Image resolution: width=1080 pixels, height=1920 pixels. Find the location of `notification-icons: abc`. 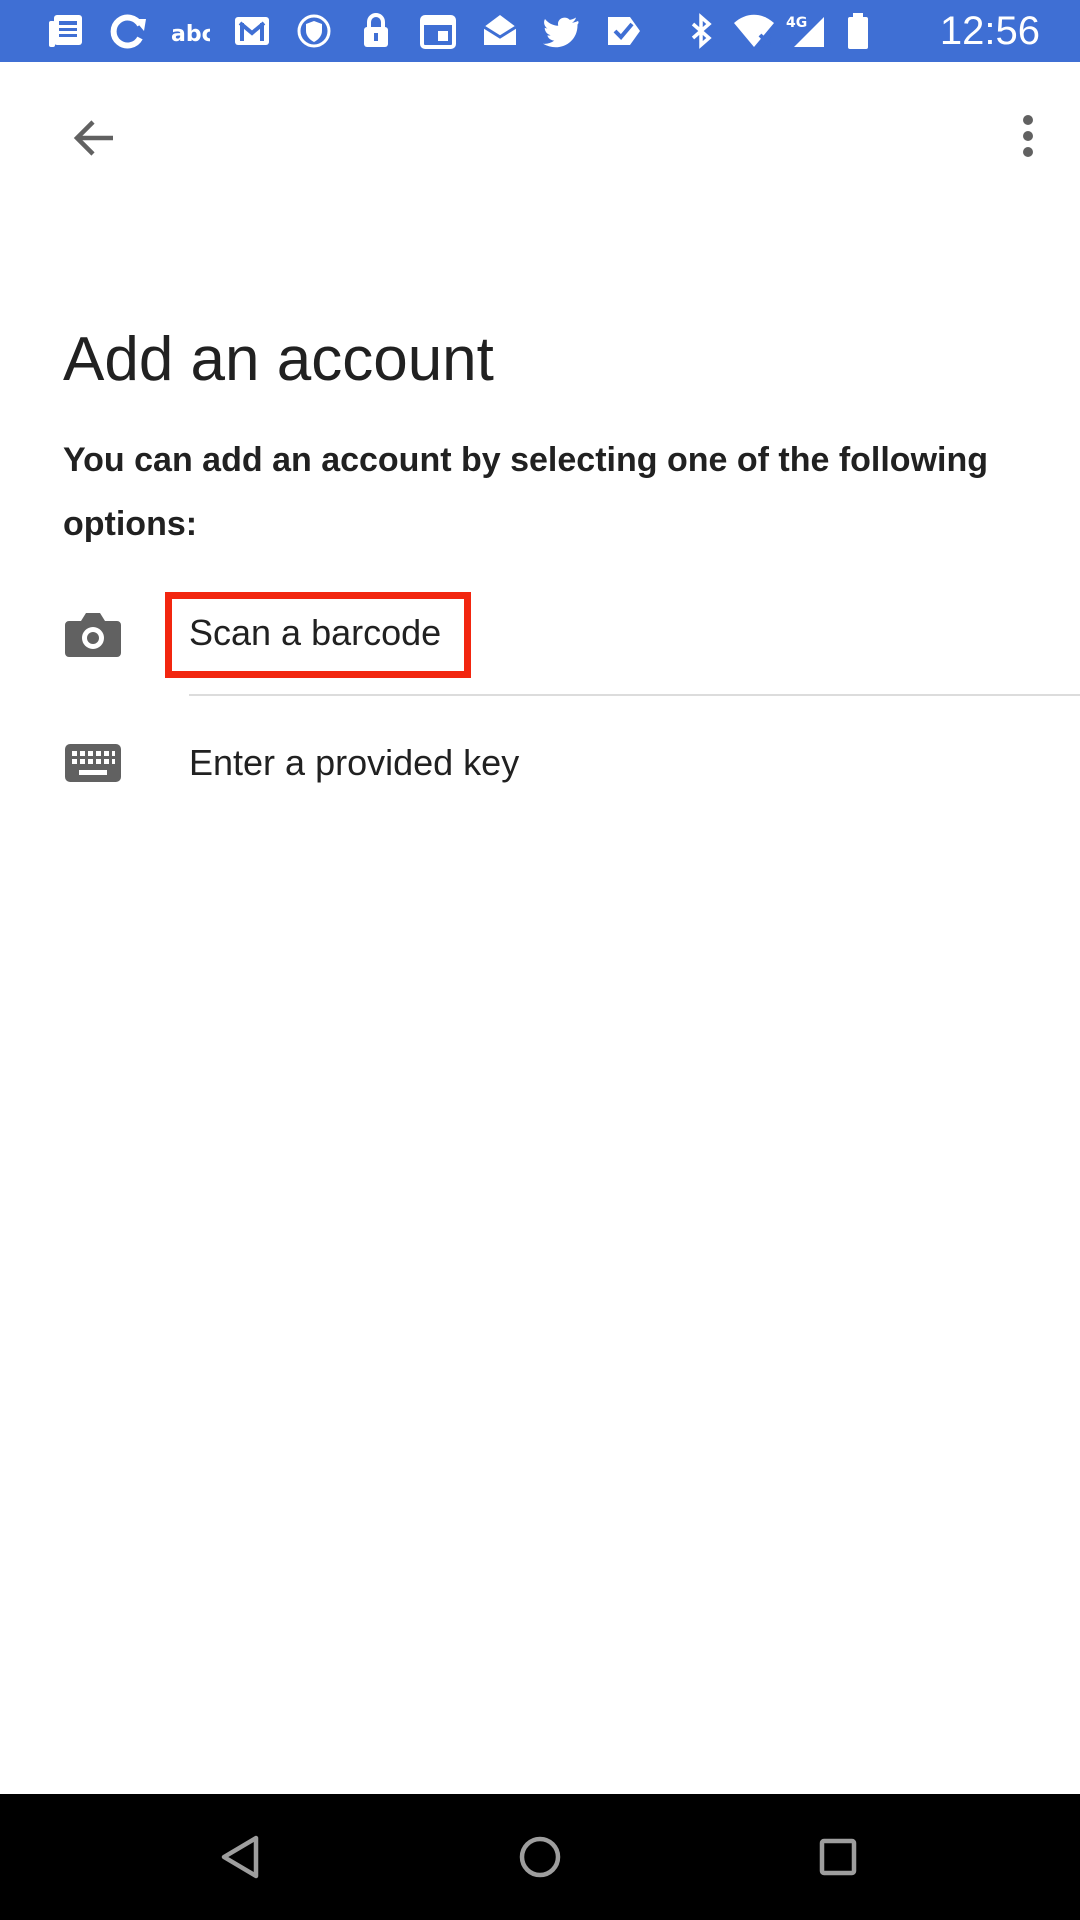

notification-icons: abc is located at coordinates (345, 31).